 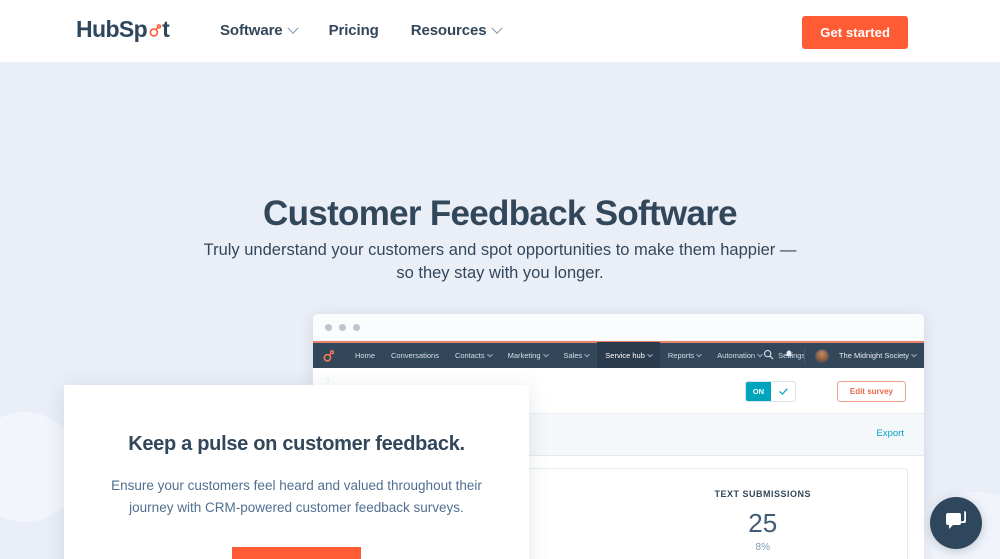 What do you see at coordinates (873, 355) in the screenshot?
I see `account-name: The Midnight Society` at bounding box center [873, 355].